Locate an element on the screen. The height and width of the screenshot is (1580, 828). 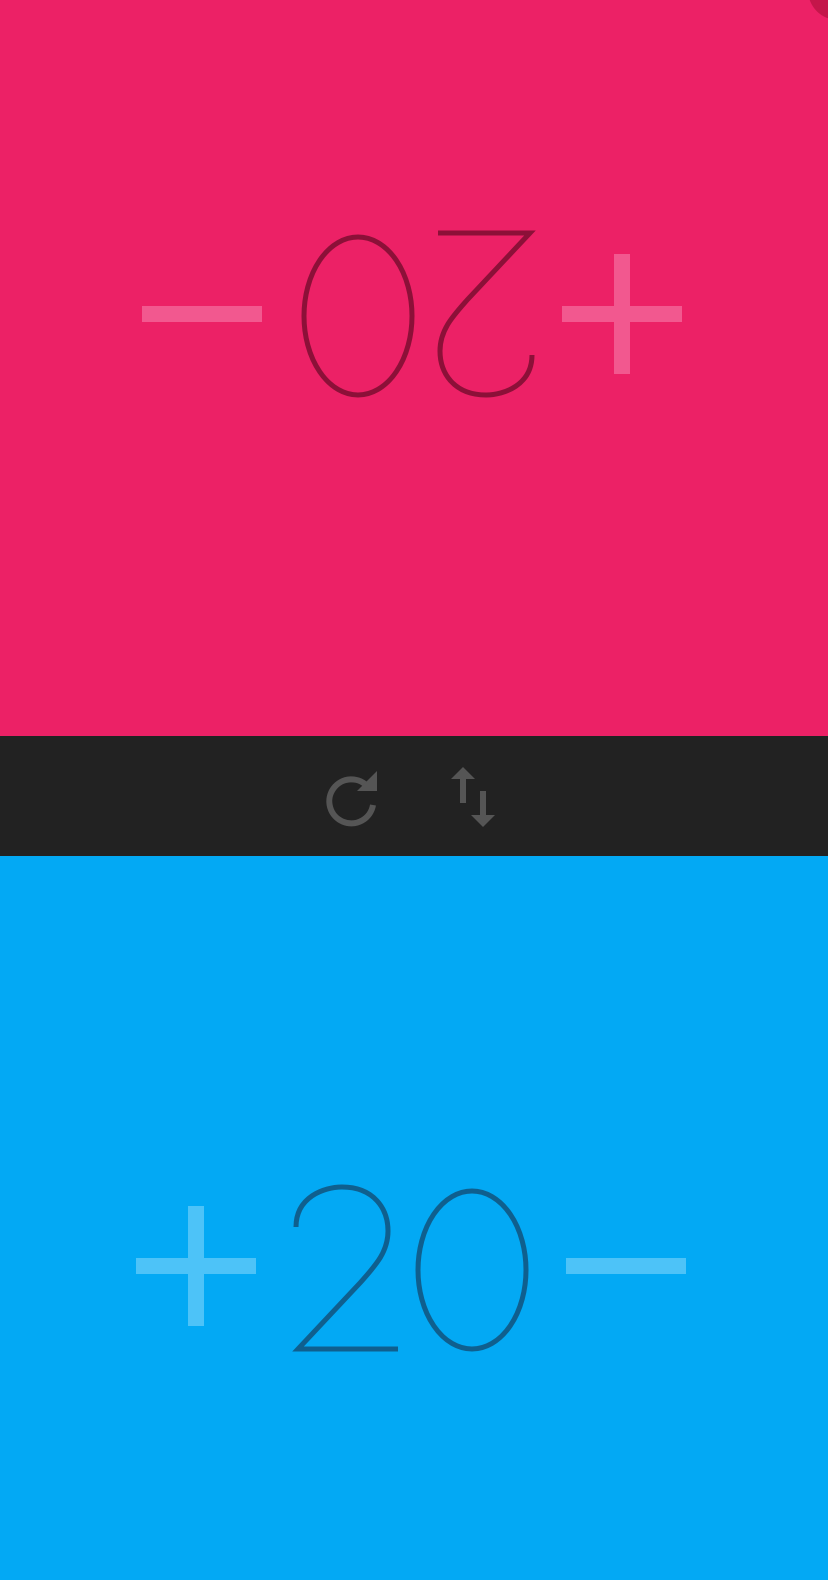
player-bottom-decrement-button: − is located at coordinates (636, 1266).